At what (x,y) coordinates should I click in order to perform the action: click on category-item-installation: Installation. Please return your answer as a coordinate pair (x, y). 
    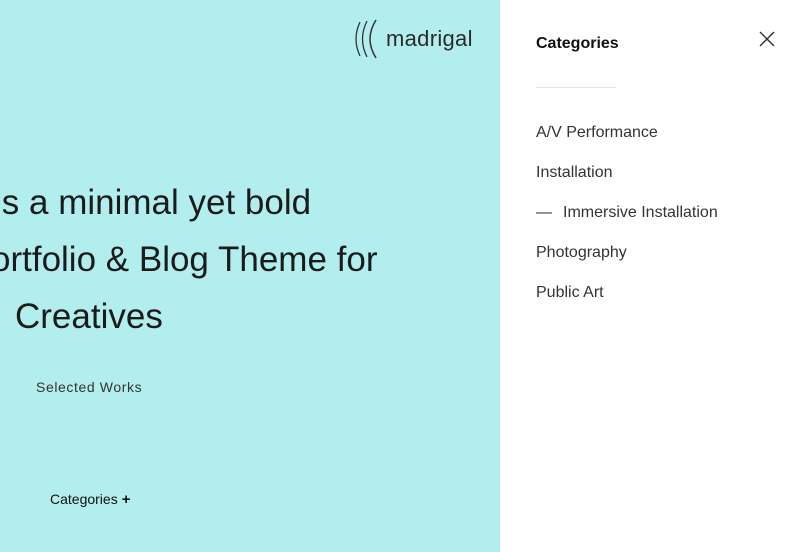
    Looking at the image, I should click on (627, 173).